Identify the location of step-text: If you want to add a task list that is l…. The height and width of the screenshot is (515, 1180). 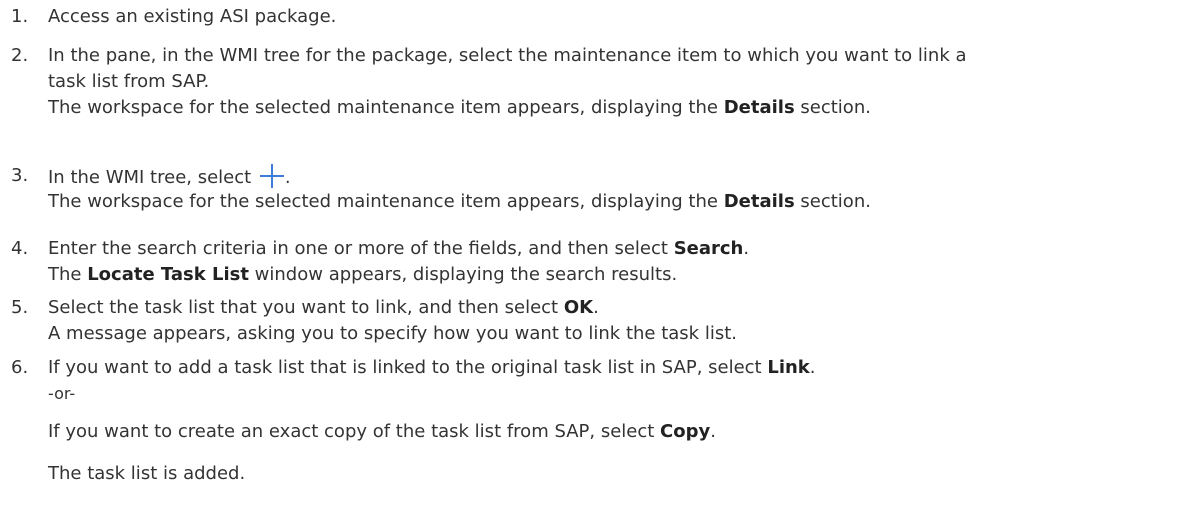
(432, 367).